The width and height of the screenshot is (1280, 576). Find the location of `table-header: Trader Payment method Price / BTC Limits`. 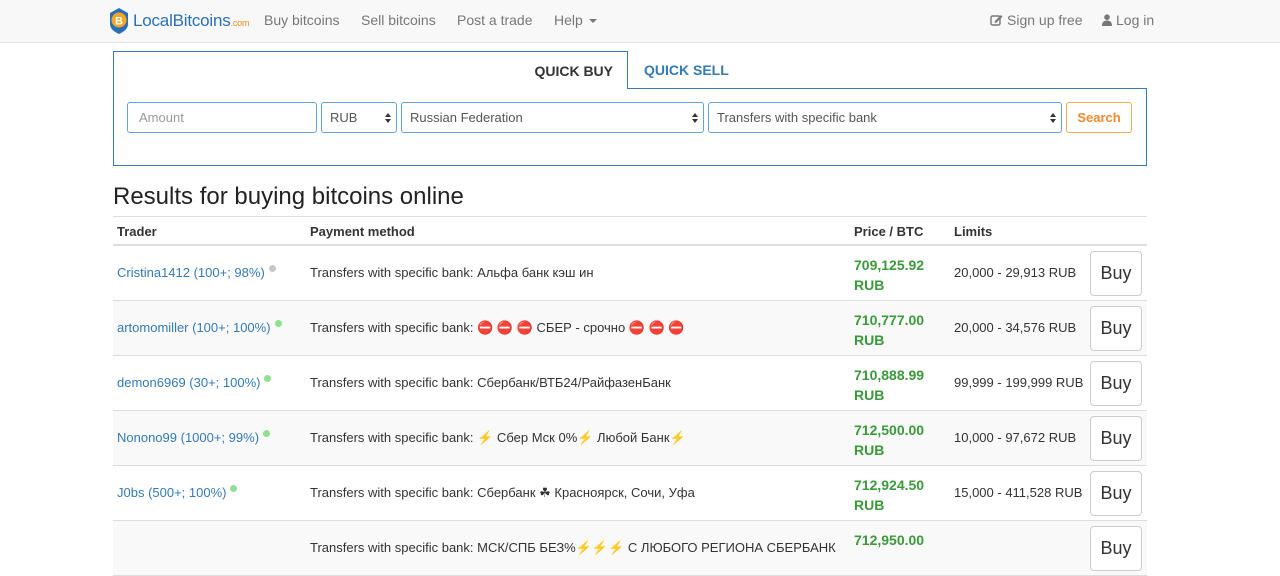

table-header: Trader Payment method Price / BTC Limits is located at coordinates (630, 231).